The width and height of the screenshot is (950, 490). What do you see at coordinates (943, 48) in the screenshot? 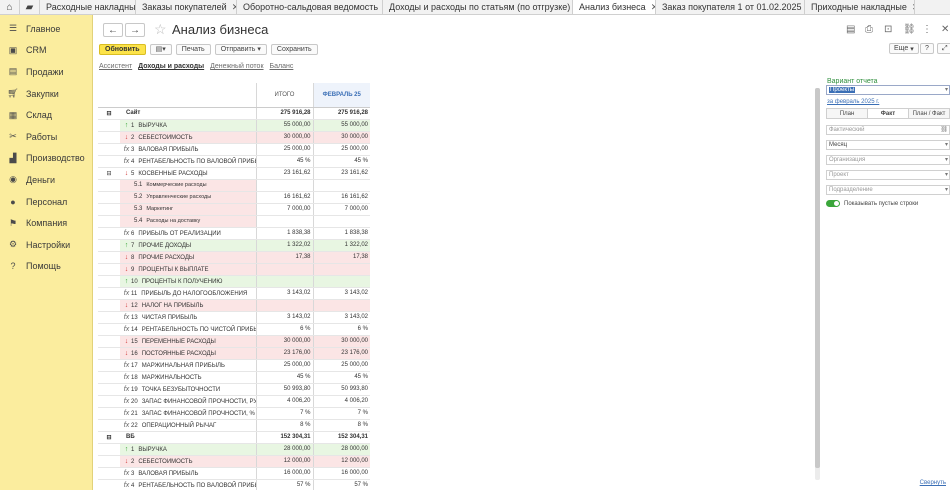
I see `fullscreen-icon: ⤢` at bounding box center [943, 48].